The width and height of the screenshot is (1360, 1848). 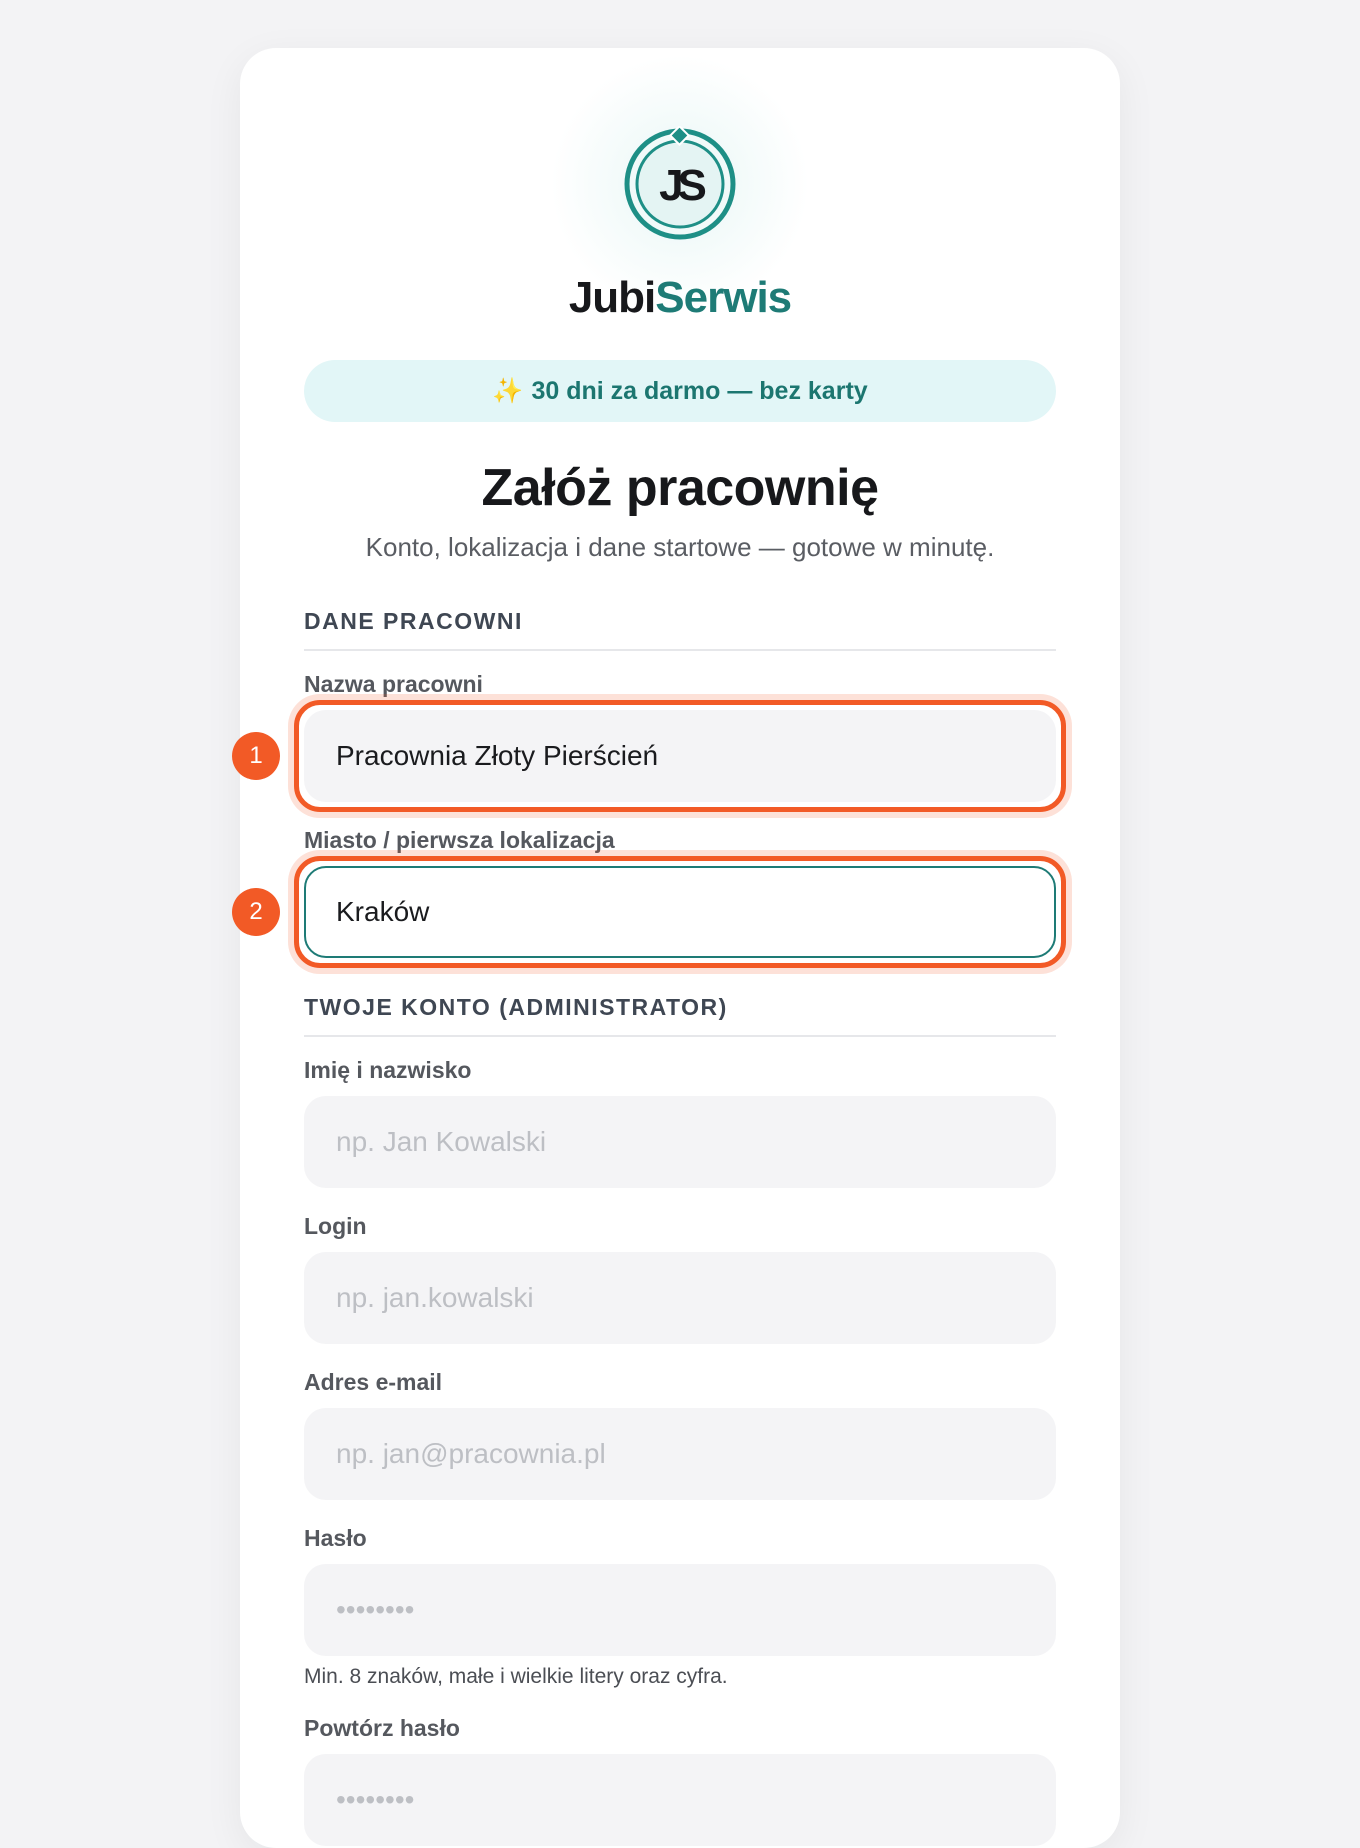 What do you see at coordinates (680, 912) in the screenshot?
I see `city-input` at bounding box center [680, 912].